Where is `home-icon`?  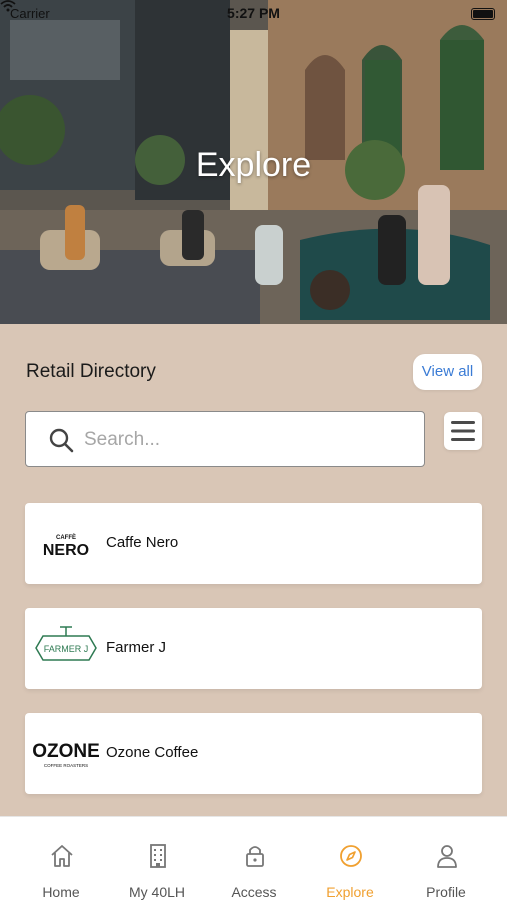
home-icon is located at coordinates (62, 856).